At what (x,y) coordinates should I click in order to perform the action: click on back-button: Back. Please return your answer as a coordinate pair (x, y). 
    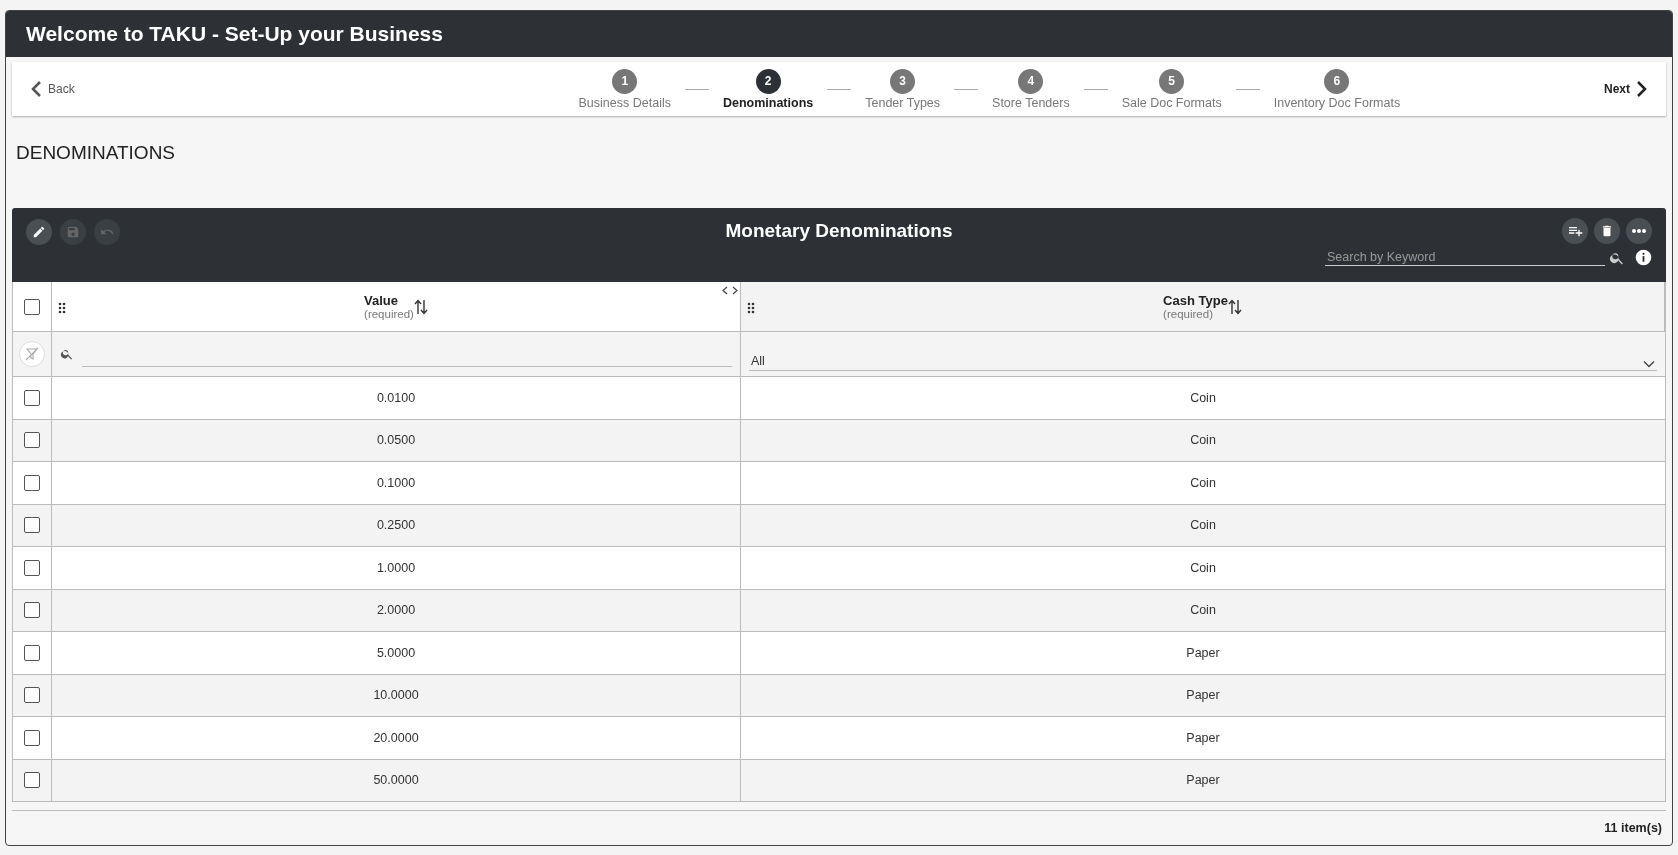
    Looking at the image, I should click on (52, 89).